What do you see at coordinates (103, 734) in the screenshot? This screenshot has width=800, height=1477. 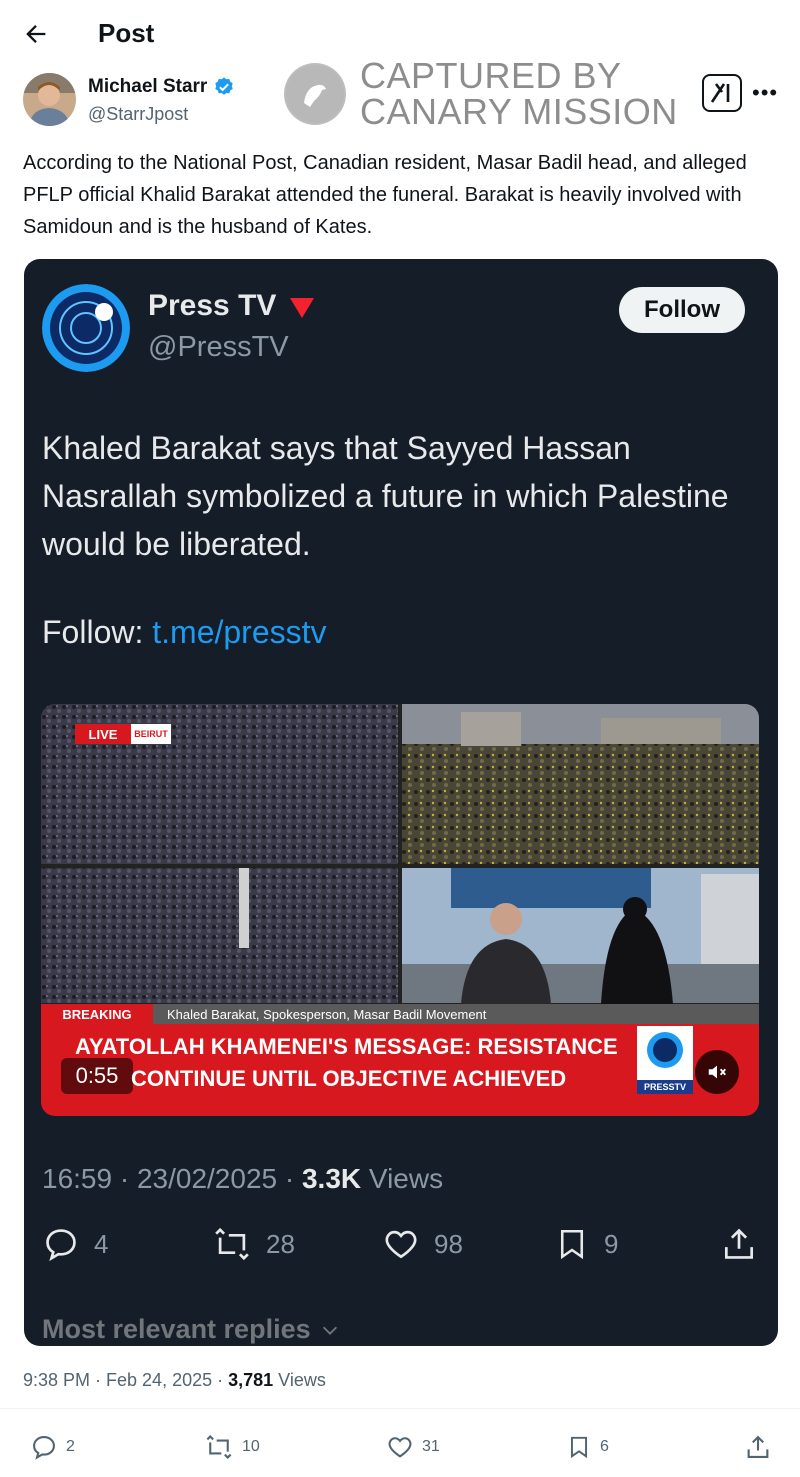 I see `live-badge: LIVE` at bounding box center [103, 734].